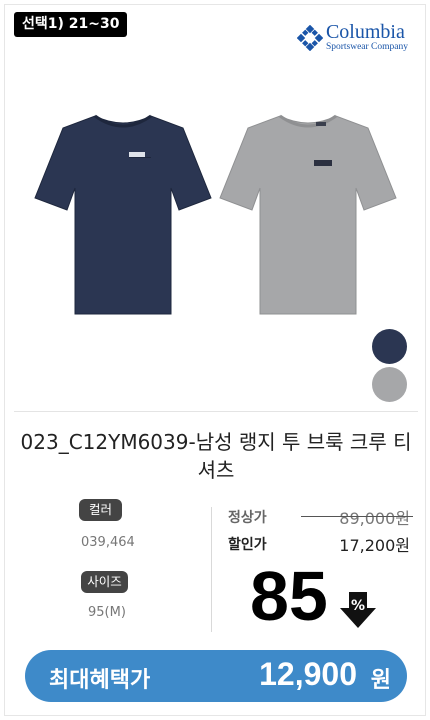 Image resolution: width=430 pixels, height=720 pixels. Describe the element at coordinates (389, 346) in the screenshot. I see `swatch-navy` at that location.